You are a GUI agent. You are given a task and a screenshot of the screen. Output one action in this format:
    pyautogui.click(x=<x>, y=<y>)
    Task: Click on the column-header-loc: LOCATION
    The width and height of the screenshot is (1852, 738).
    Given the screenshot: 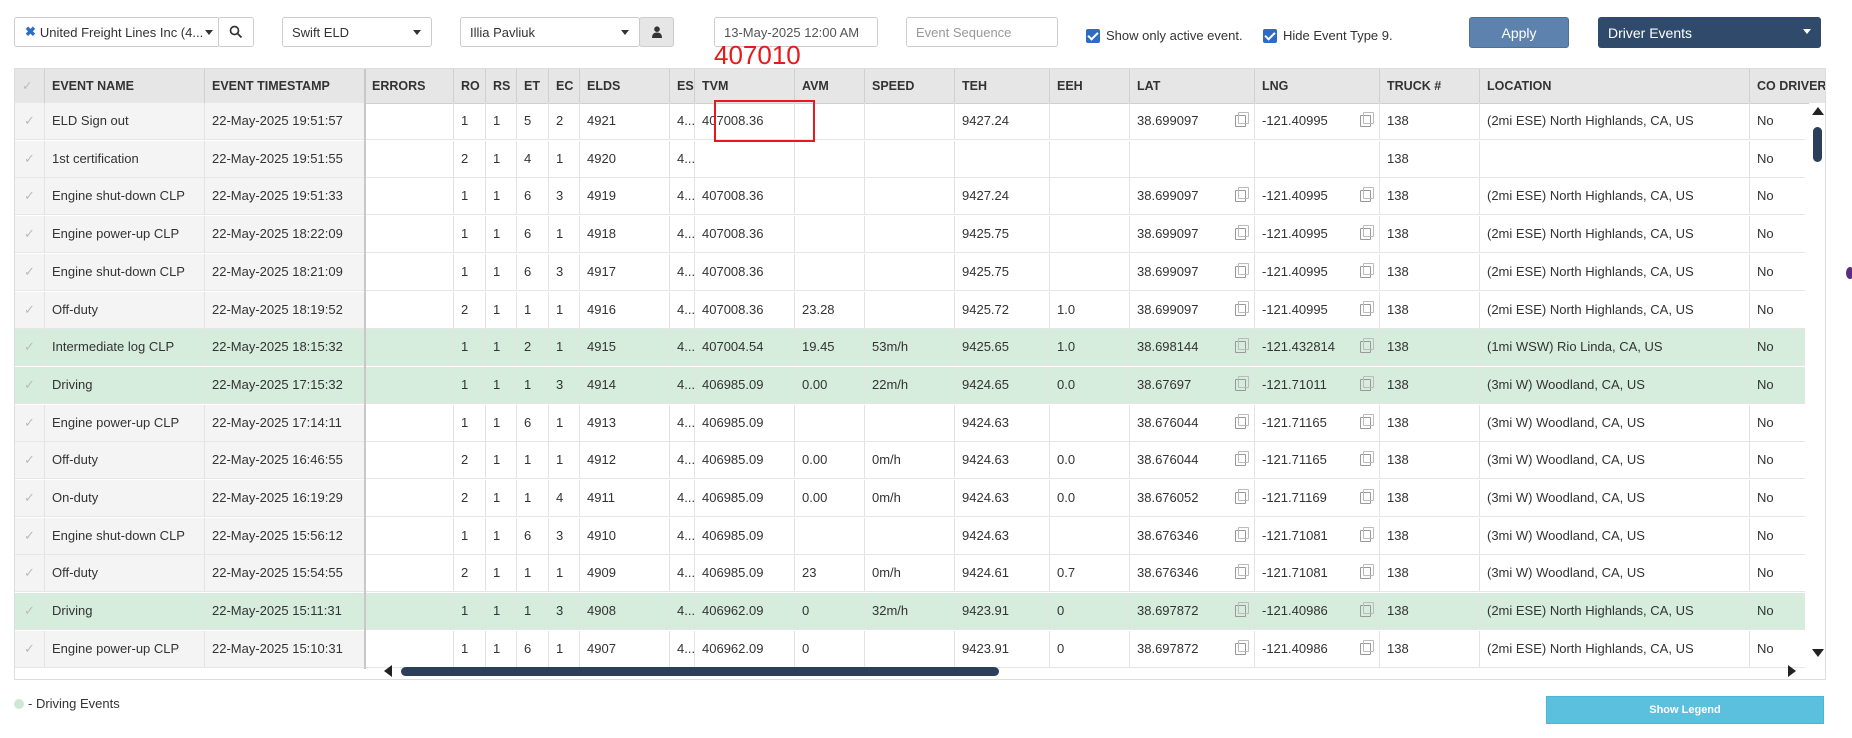 What is the action you would take?
    pyautogui.click(x=1615, y=86)
    